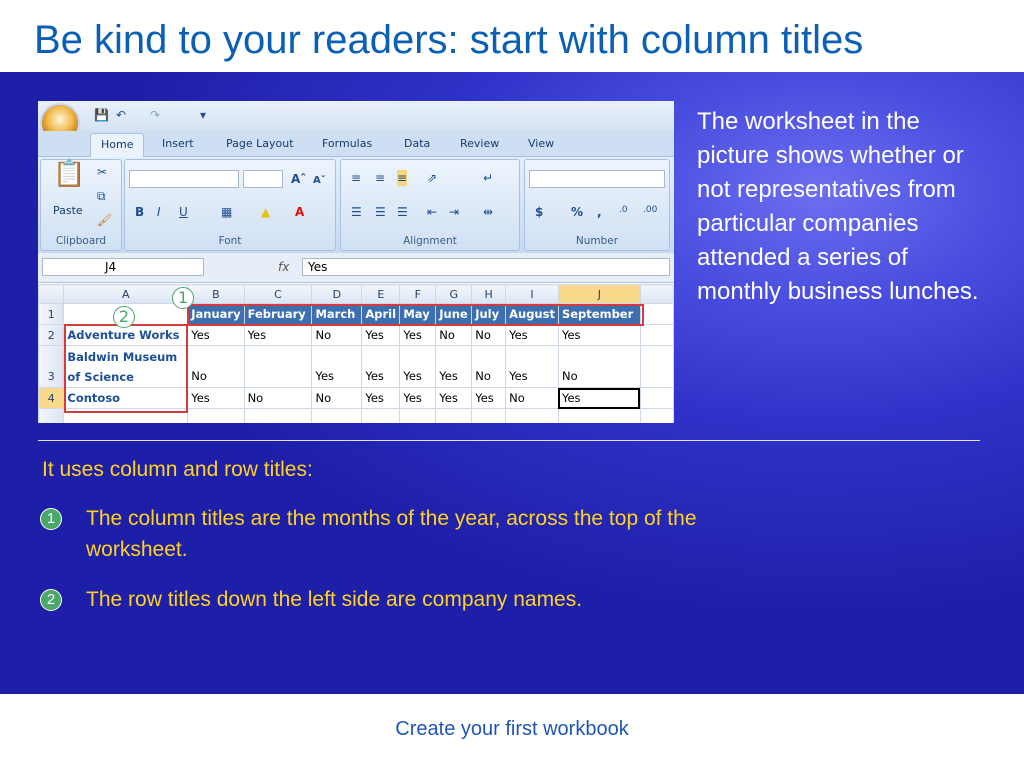 This screenshot has height=768, width=1024. What do you see at coordinates (227, 212) in the screenshot?
I see `borders-icon: ▦` at bounding box center [227, 212].